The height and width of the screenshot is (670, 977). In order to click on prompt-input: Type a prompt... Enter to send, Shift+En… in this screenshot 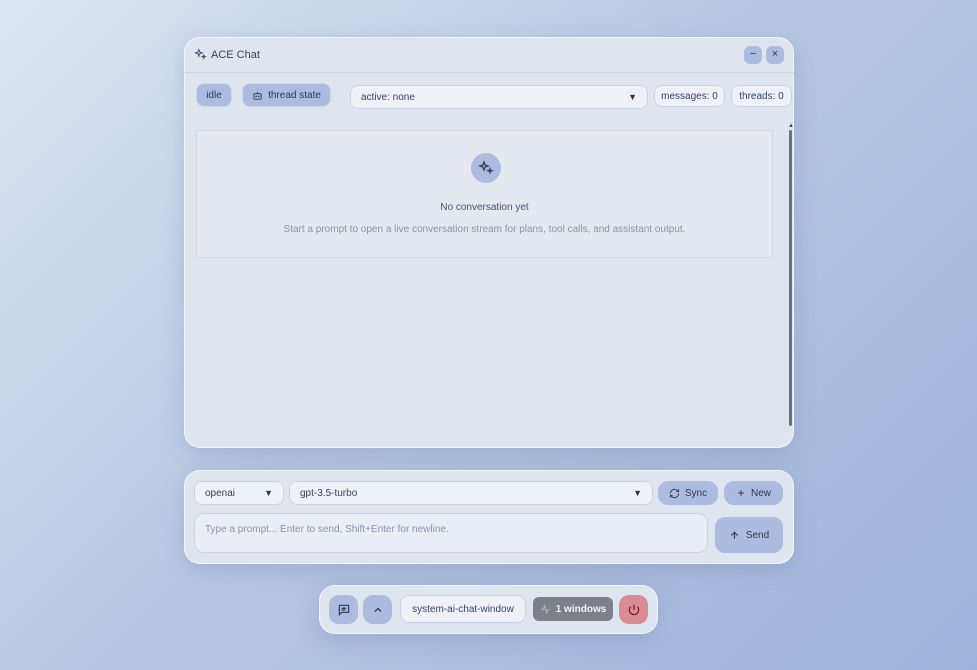, I will do `click(451, 533)`.